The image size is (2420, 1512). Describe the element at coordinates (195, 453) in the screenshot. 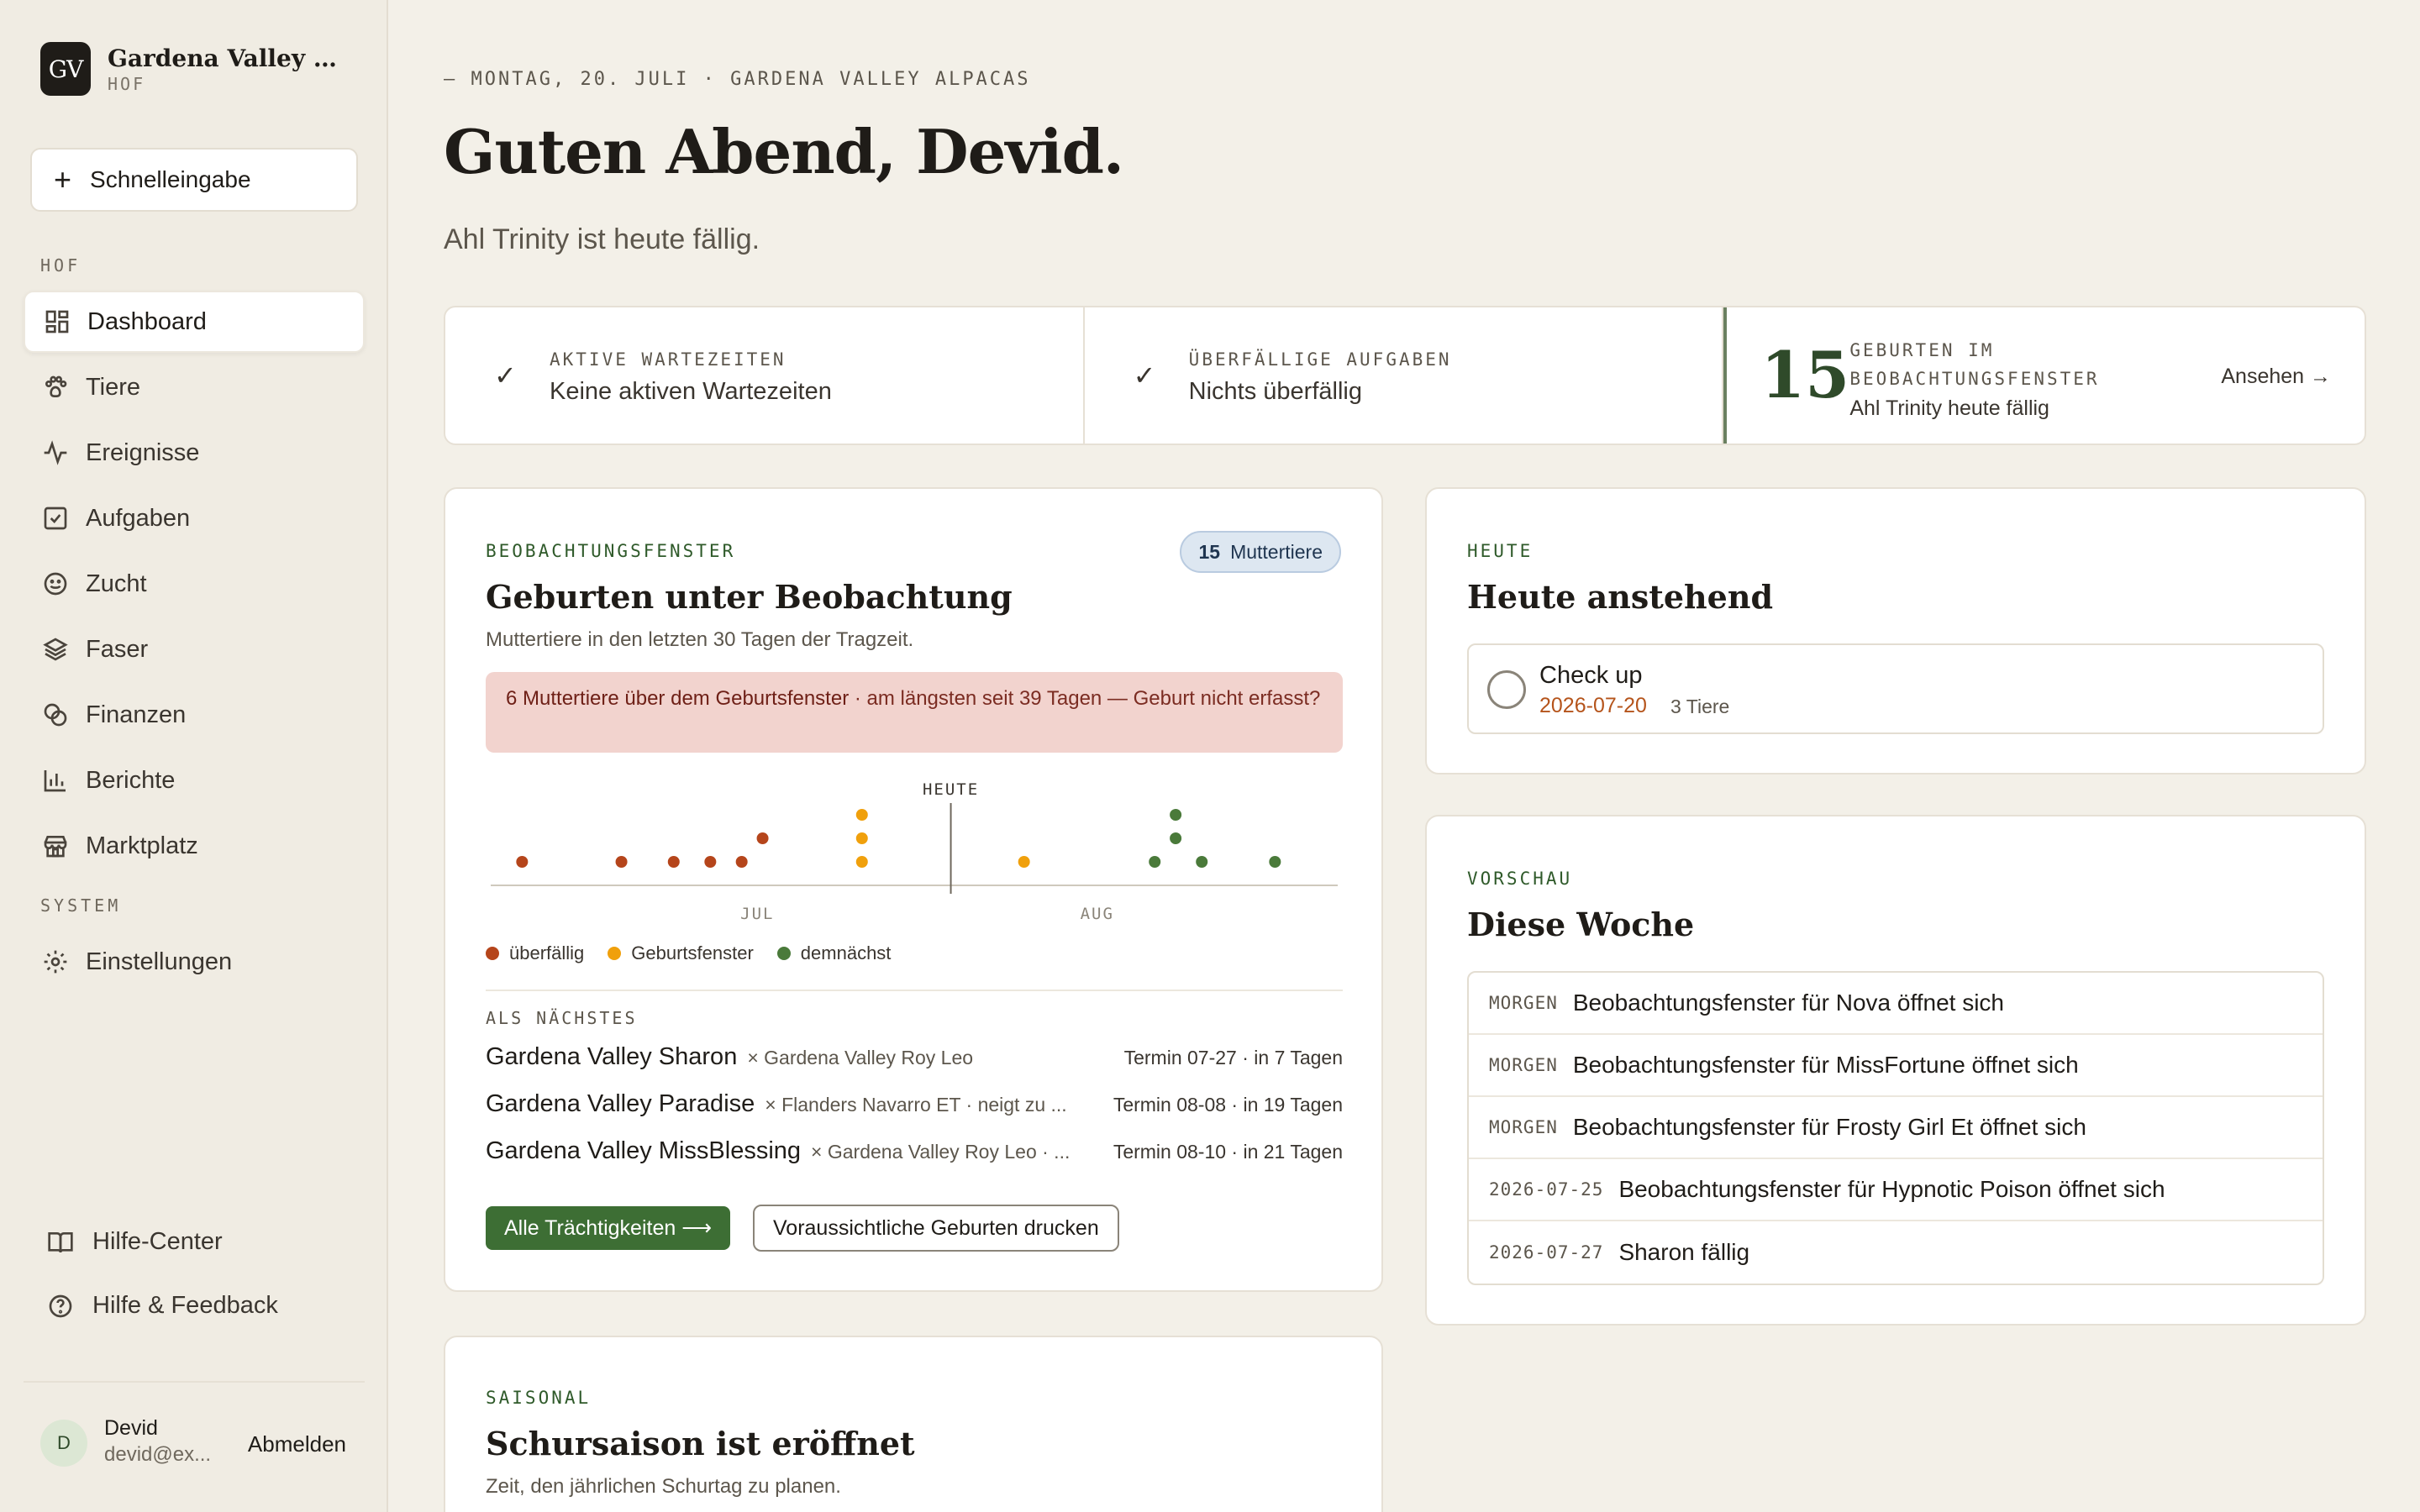

I see `sidebar-item-ereignisse: Ereignisse` at that location.